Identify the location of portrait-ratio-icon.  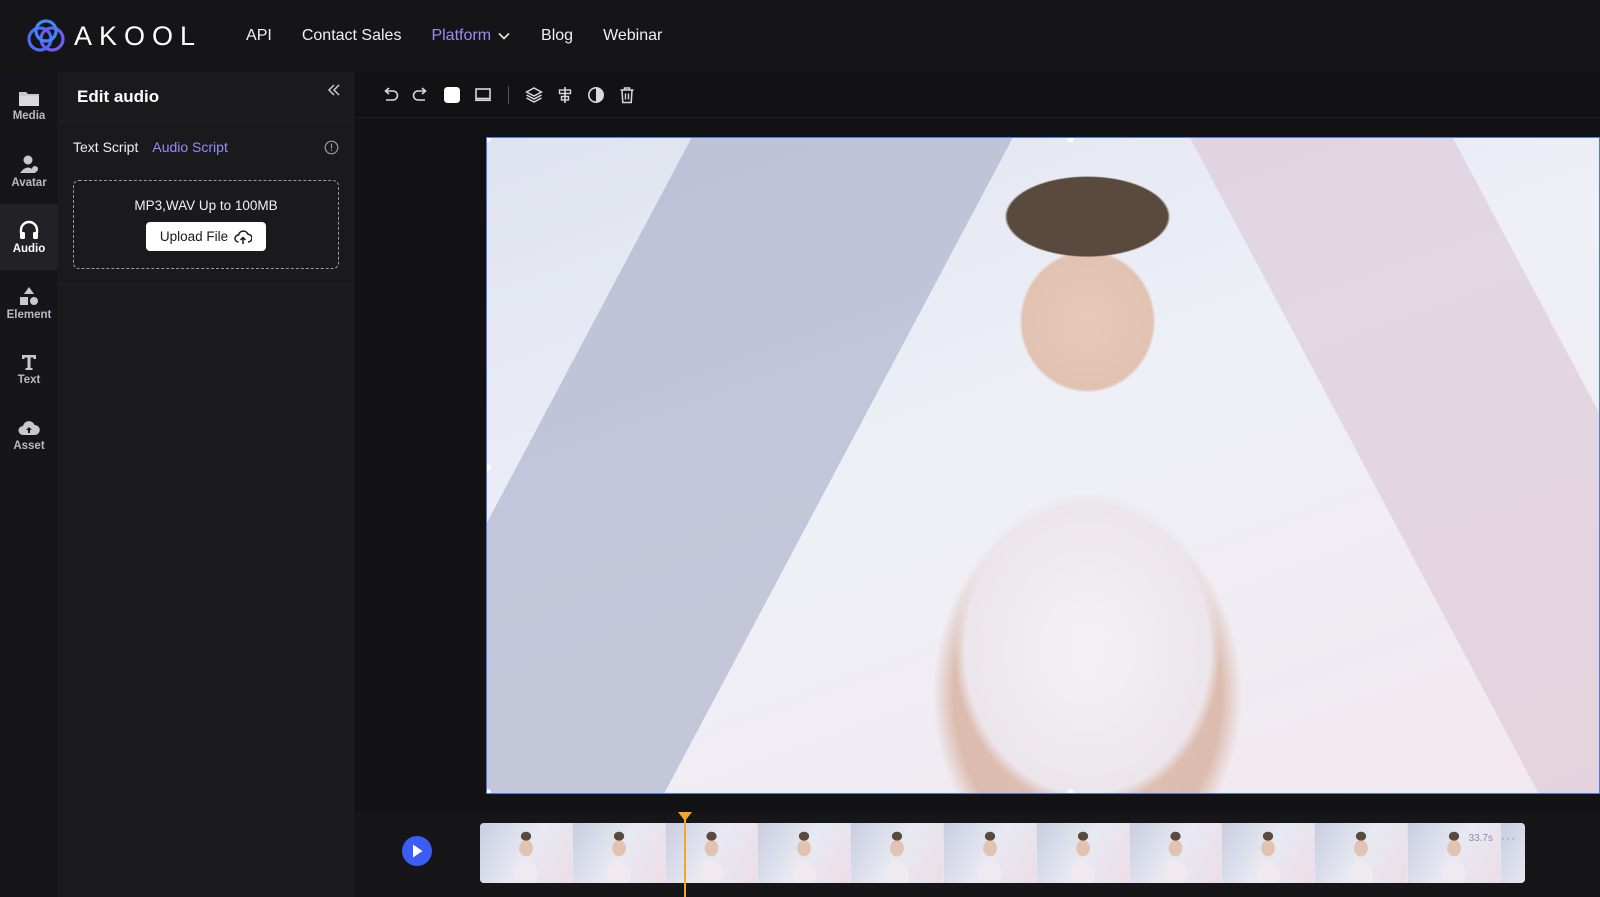
(452, 94).